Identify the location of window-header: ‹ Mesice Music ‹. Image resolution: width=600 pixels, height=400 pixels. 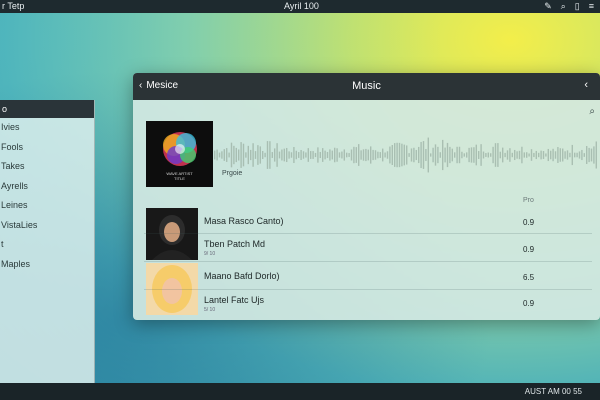
(366, 86).